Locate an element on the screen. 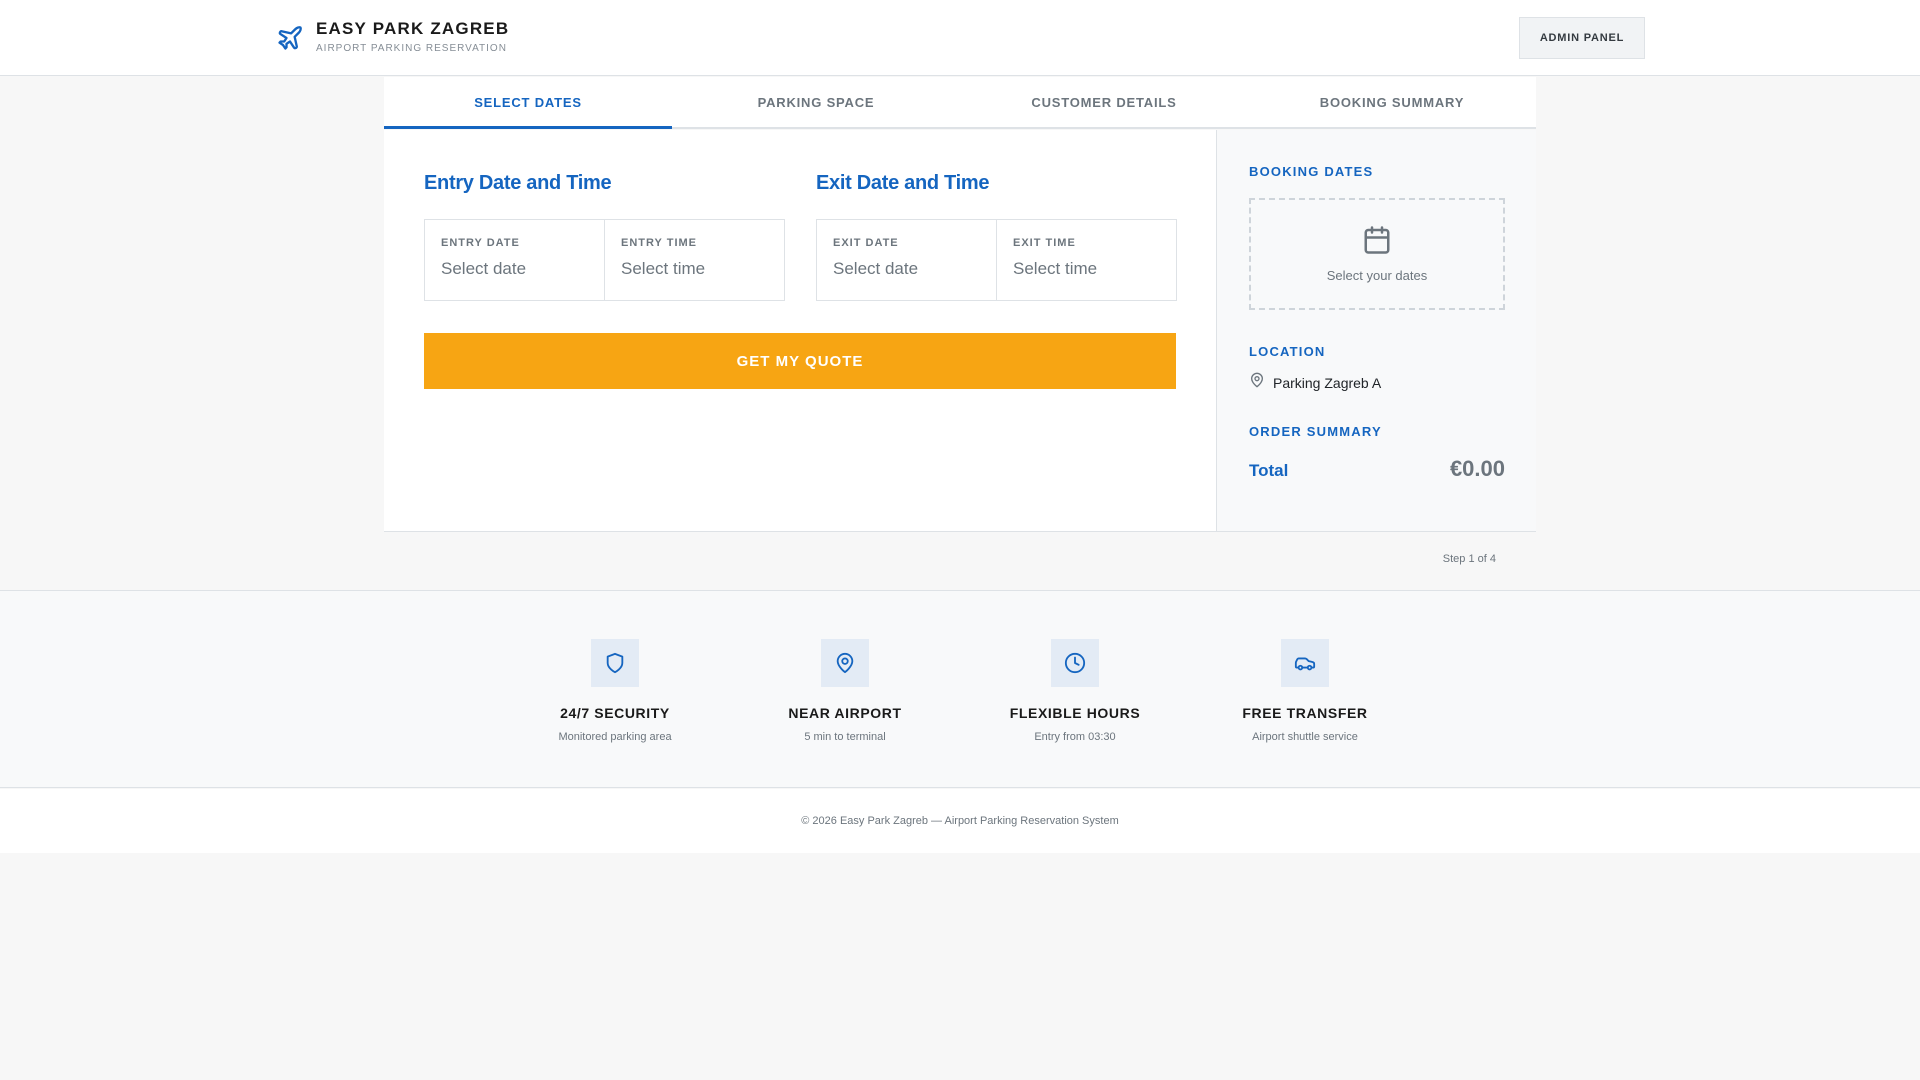  step-indicator: Step 1 of 4 is located at coordinates (1469, 559).